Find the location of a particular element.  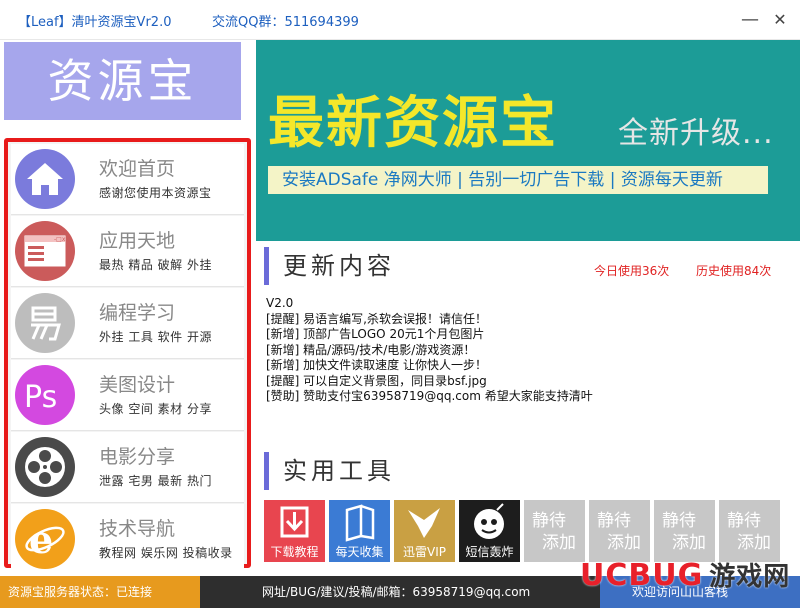

tool-label: 短信轰炸 is located at coordinates (489, 552).